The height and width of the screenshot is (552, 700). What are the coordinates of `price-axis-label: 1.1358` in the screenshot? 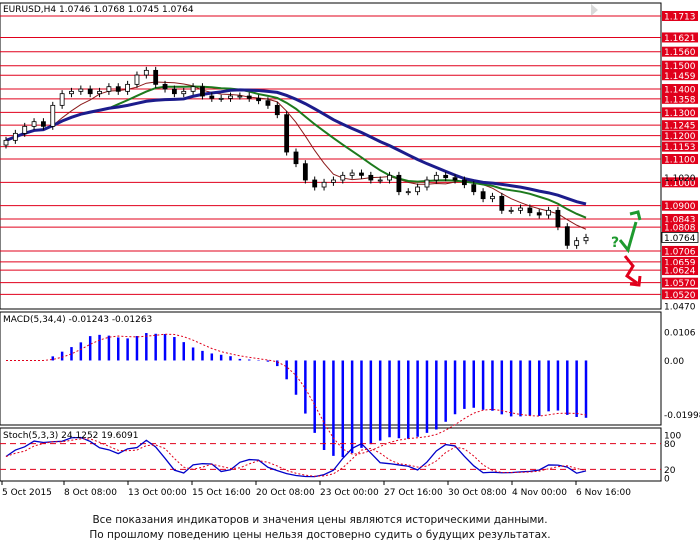 It's located at (680, 100).